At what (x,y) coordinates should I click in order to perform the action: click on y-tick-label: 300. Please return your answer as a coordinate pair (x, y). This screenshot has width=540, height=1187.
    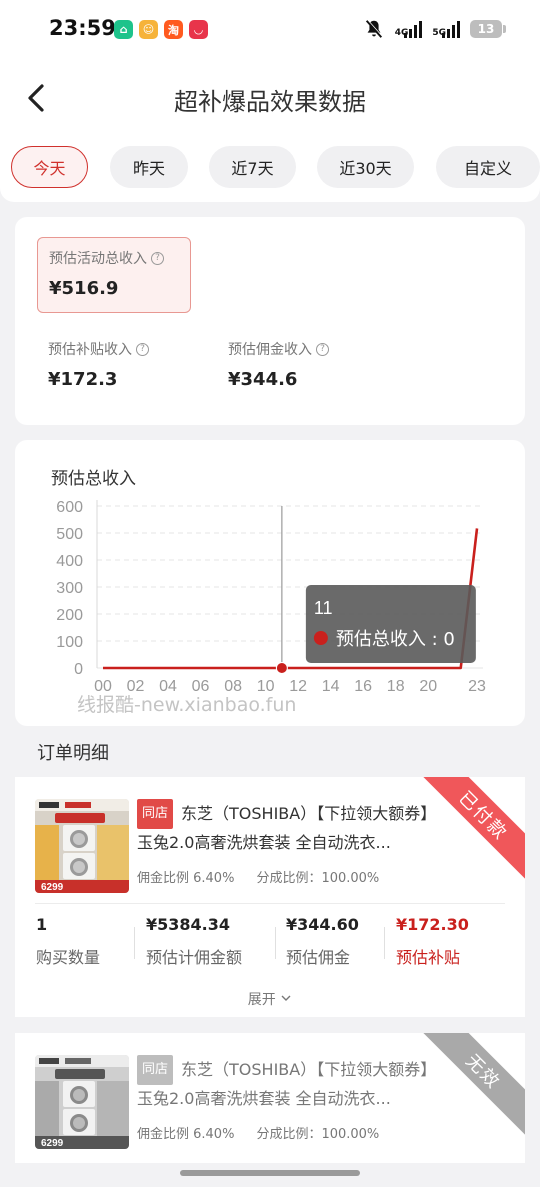
    Looking at the image, I should click on (69, 588).